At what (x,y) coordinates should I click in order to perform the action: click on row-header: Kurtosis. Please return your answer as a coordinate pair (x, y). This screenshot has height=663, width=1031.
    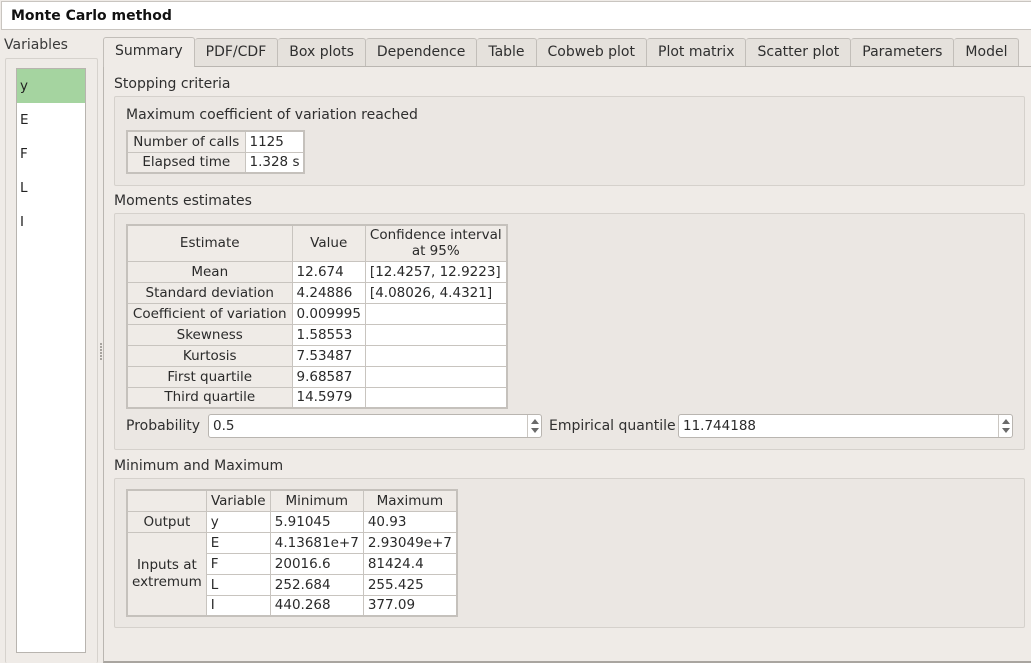
    Looking at the image, I should click on (209, 355).